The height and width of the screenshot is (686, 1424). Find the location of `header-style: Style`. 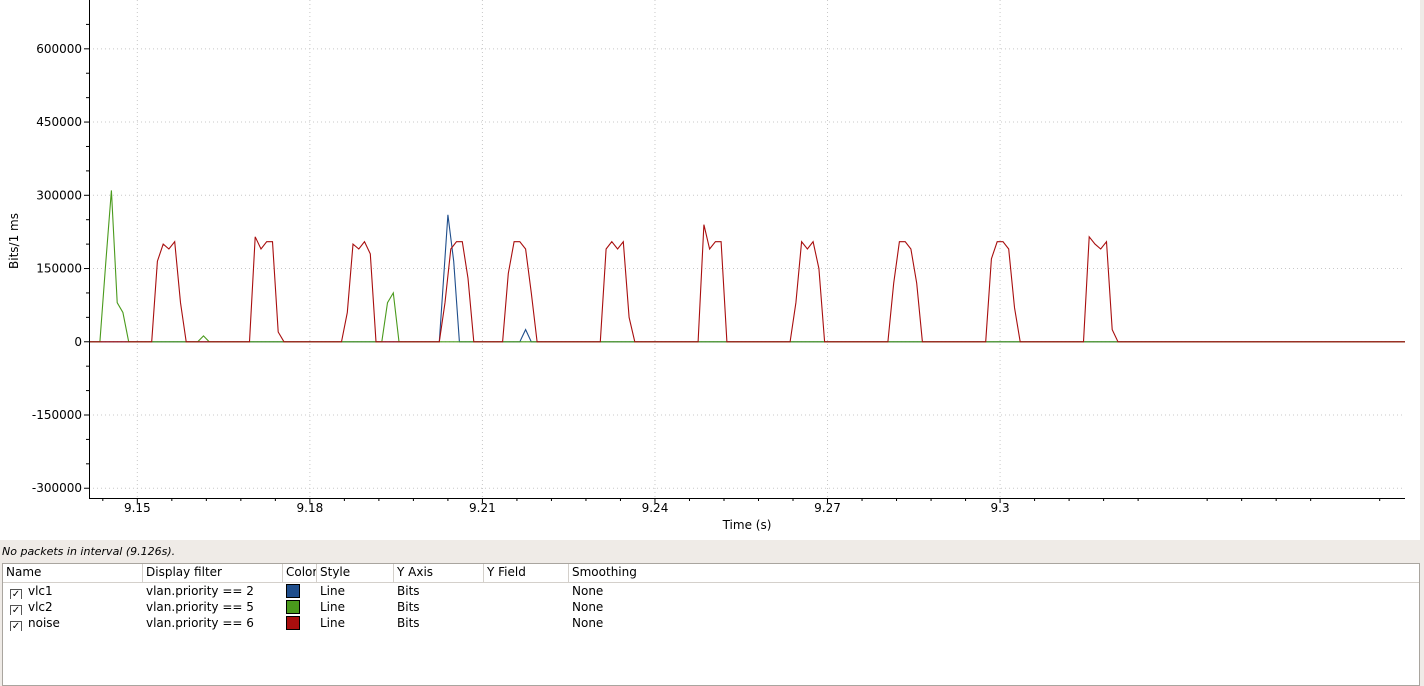

header-style: Style is located at coordinates (355, 573).